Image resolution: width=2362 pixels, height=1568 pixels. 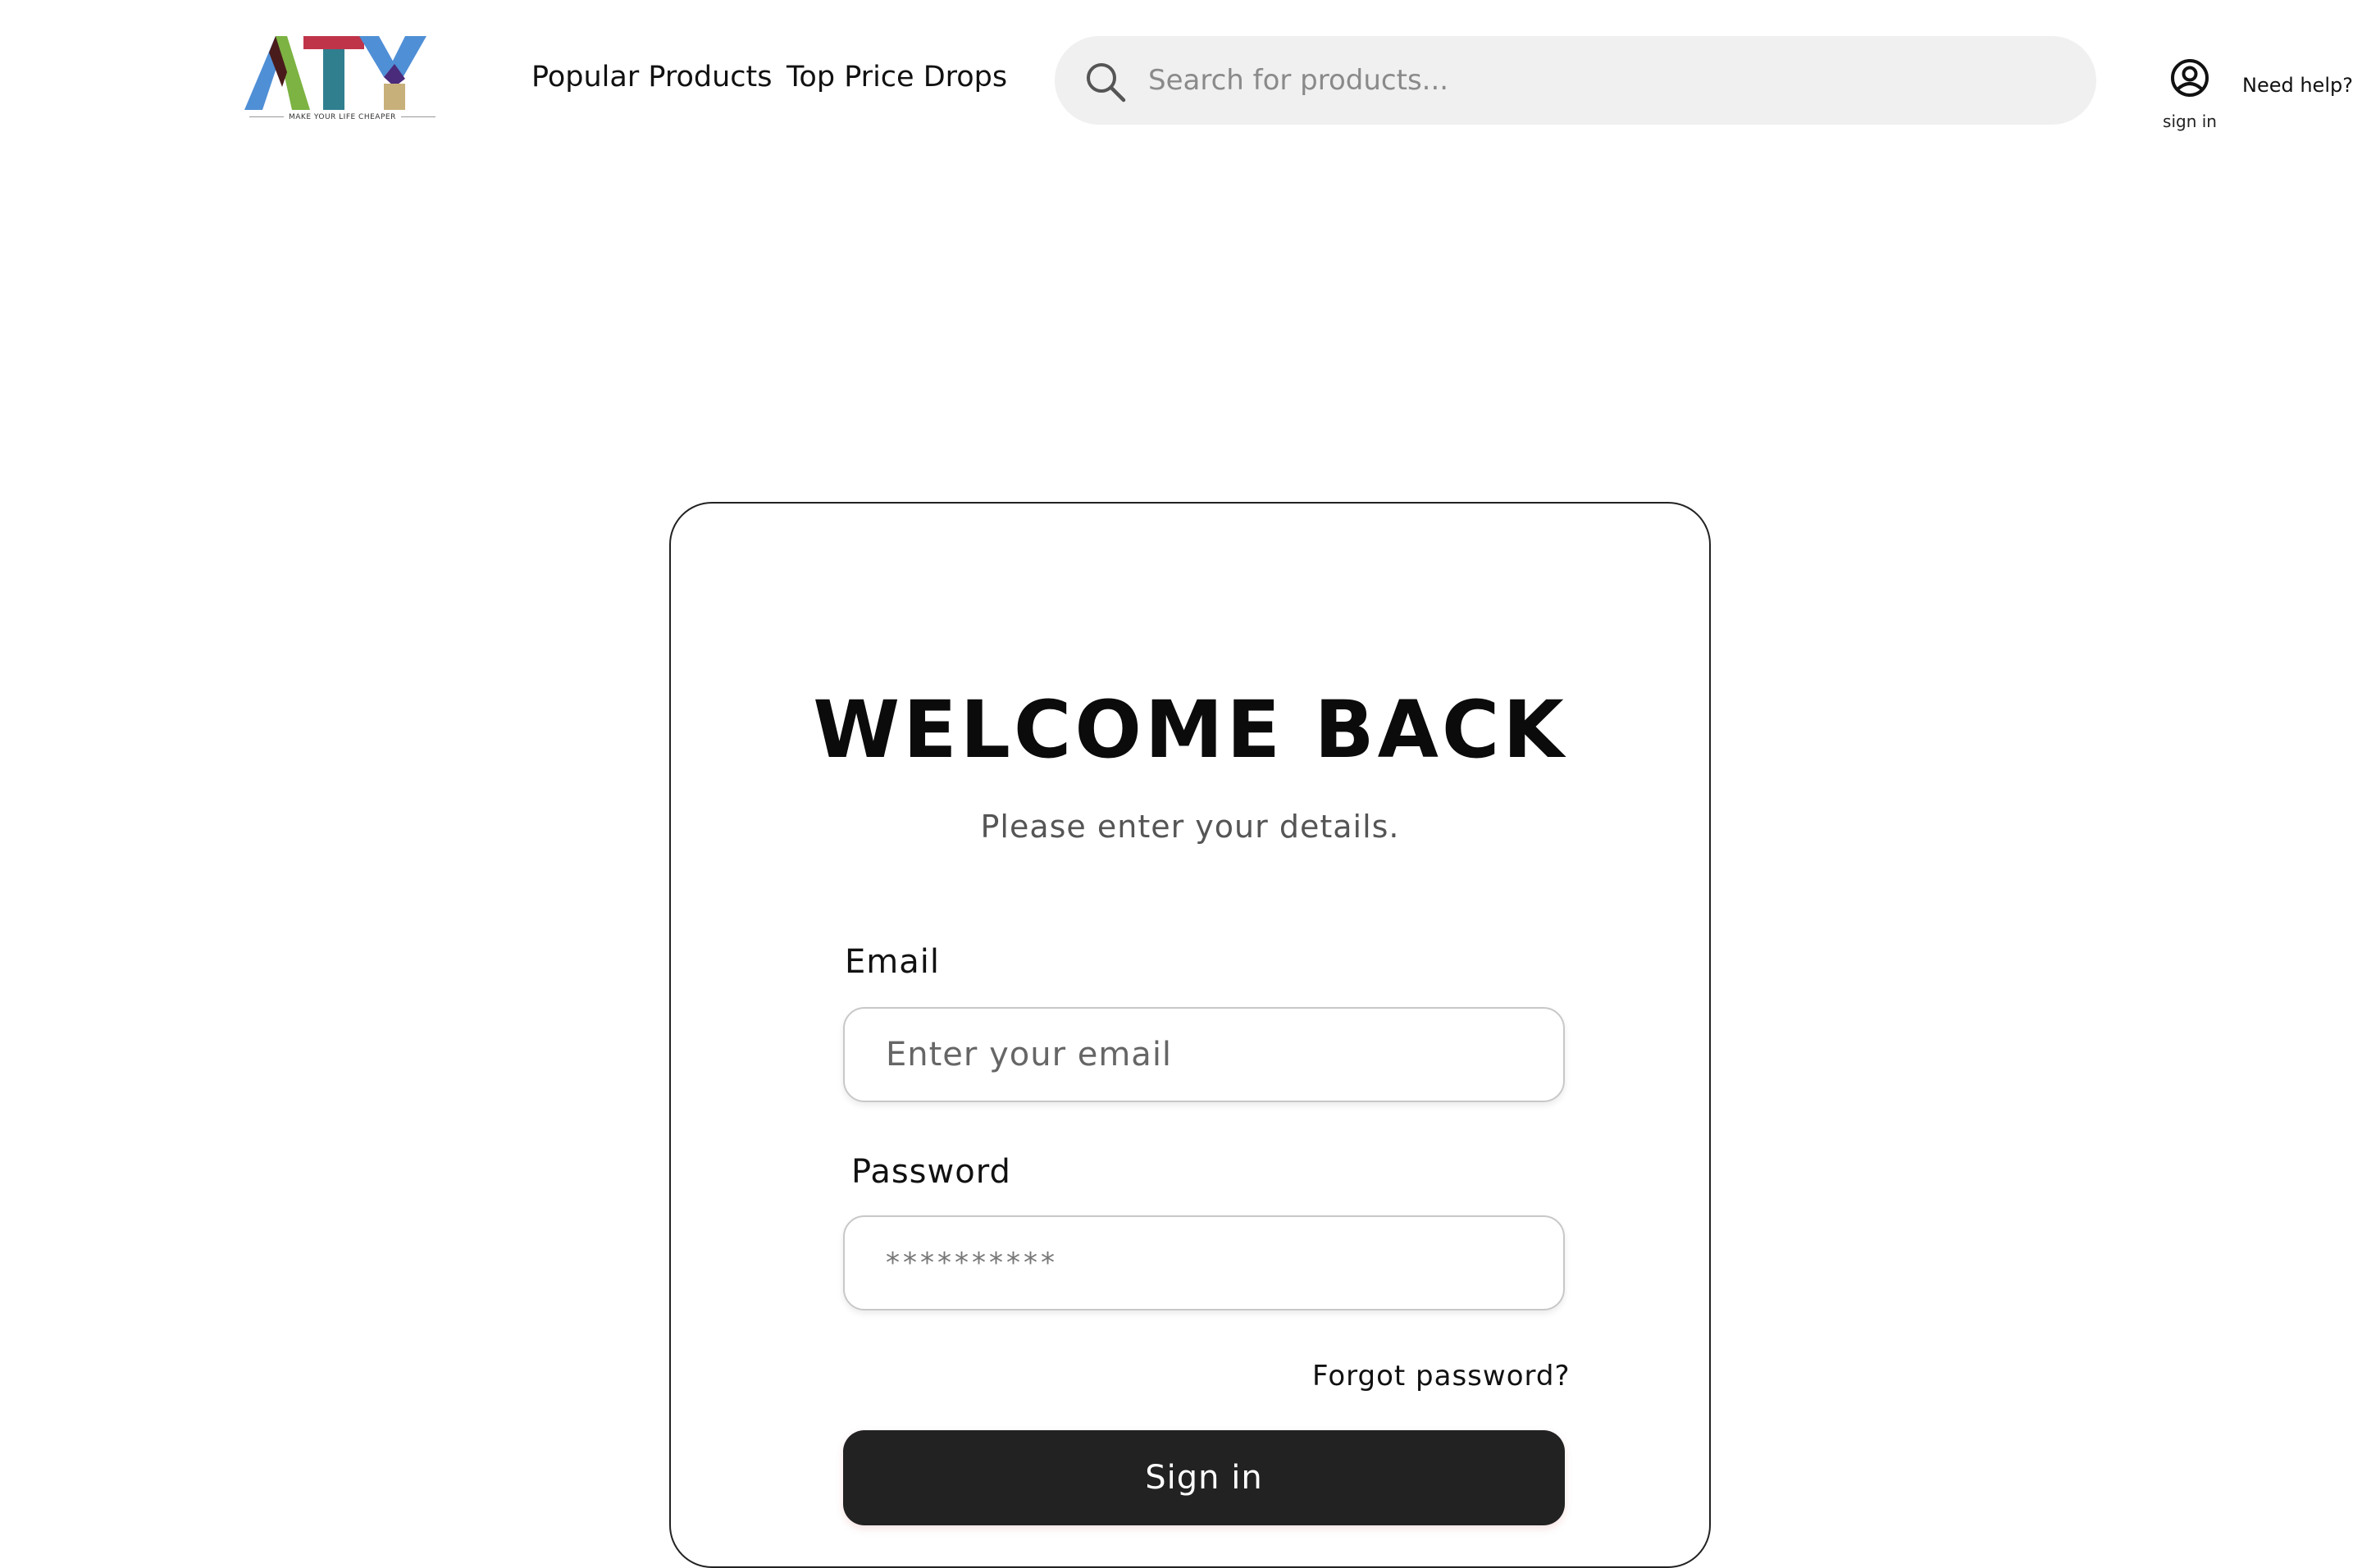 I want to click on need-help-link: Need help?, so click(x=2297, y=86).